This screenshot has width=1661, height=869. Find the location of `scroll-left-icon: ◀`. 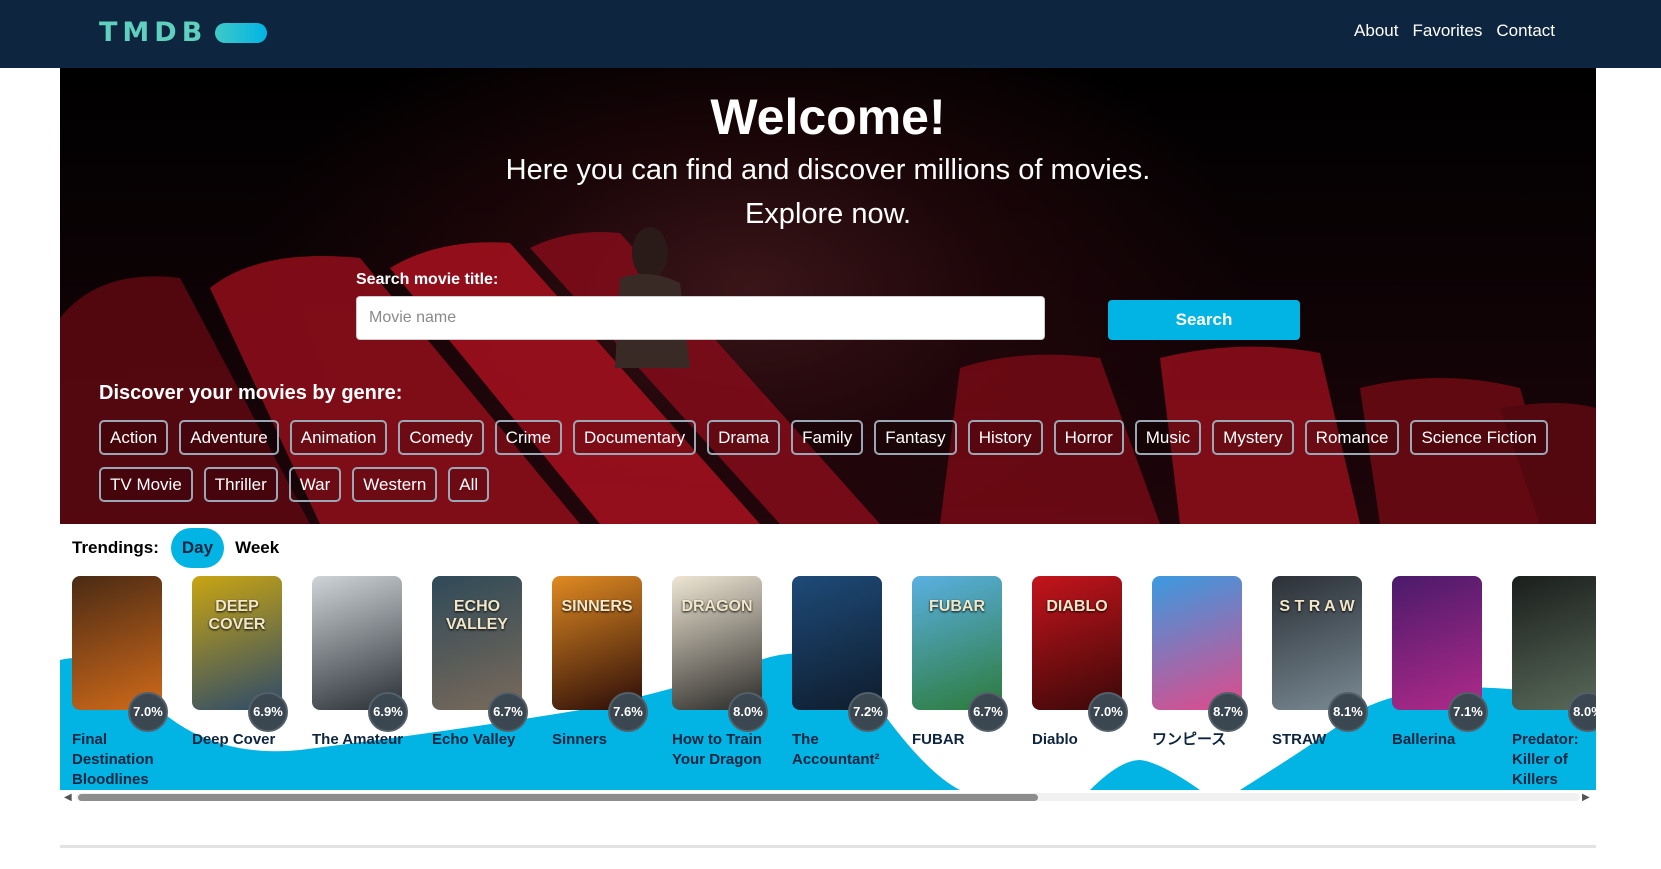

scroll-left-icon: ◀ is located at coordinates (68, 797).